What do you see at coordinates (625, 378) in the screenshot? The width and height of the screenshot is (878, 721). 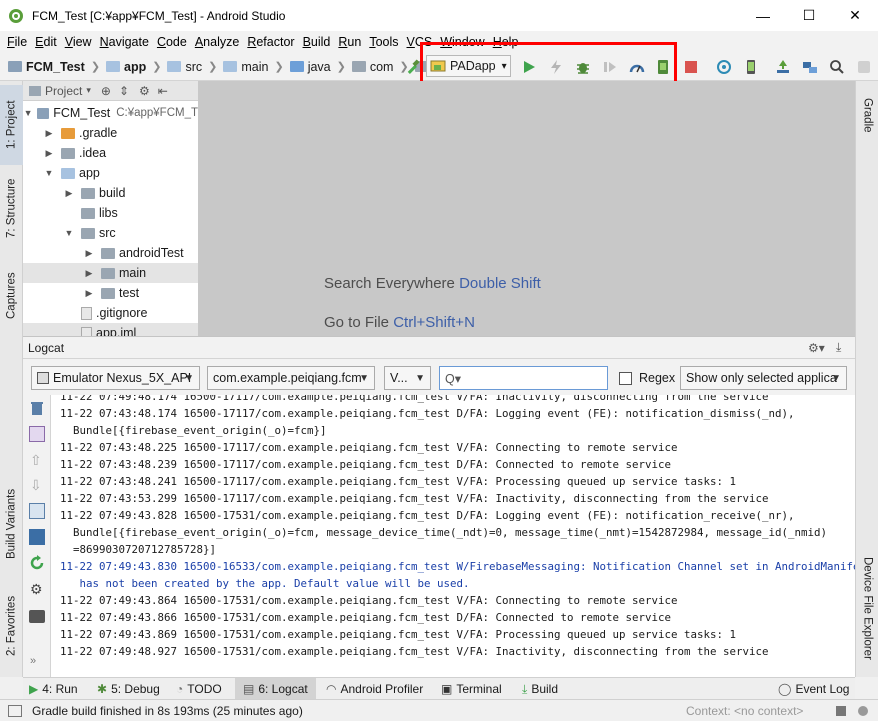 I see `regex-checkbox` at bounding box center [625, 378].